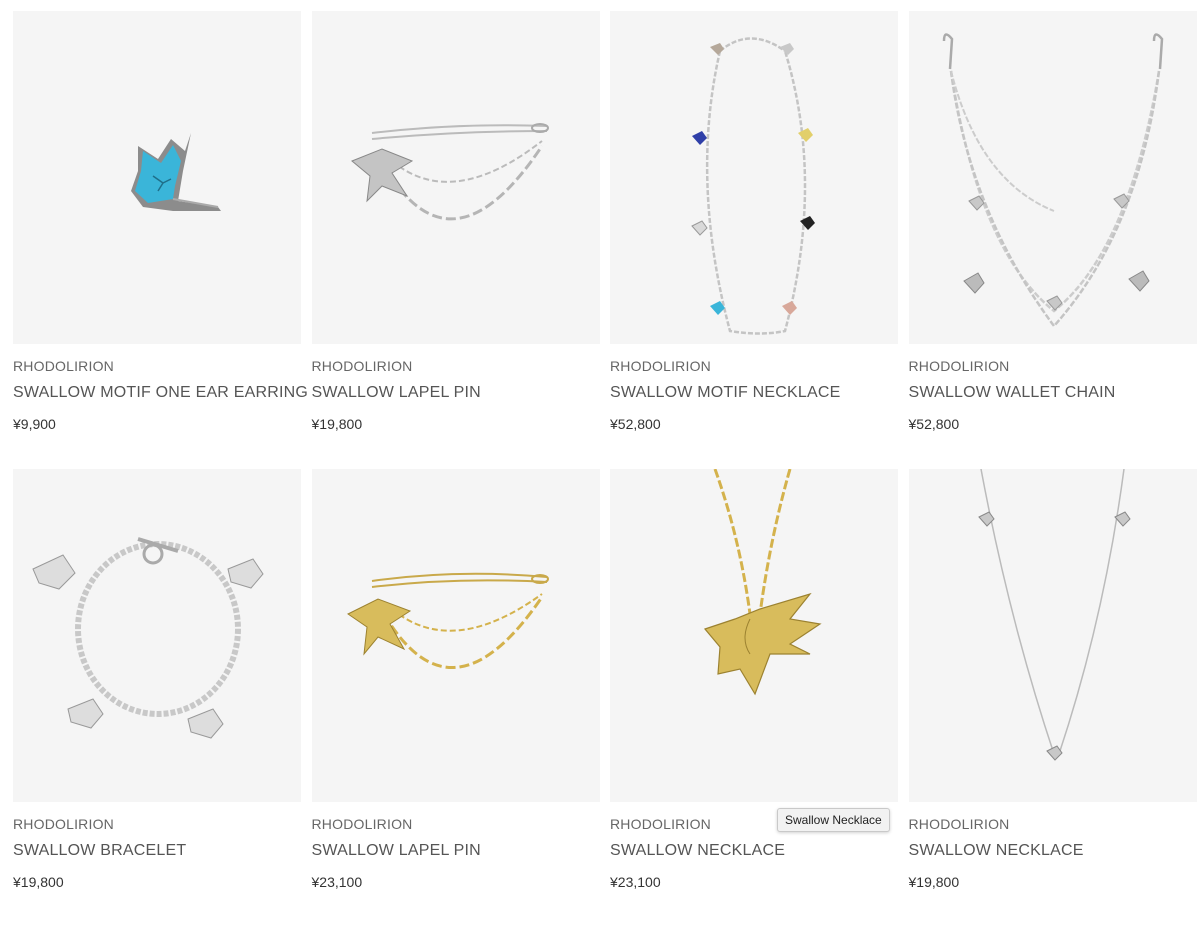 The width and height of the screenshot is (1200, 927). I want to click on product-name: SWALLOW WALLET CHAIN, so click(1053, 393).